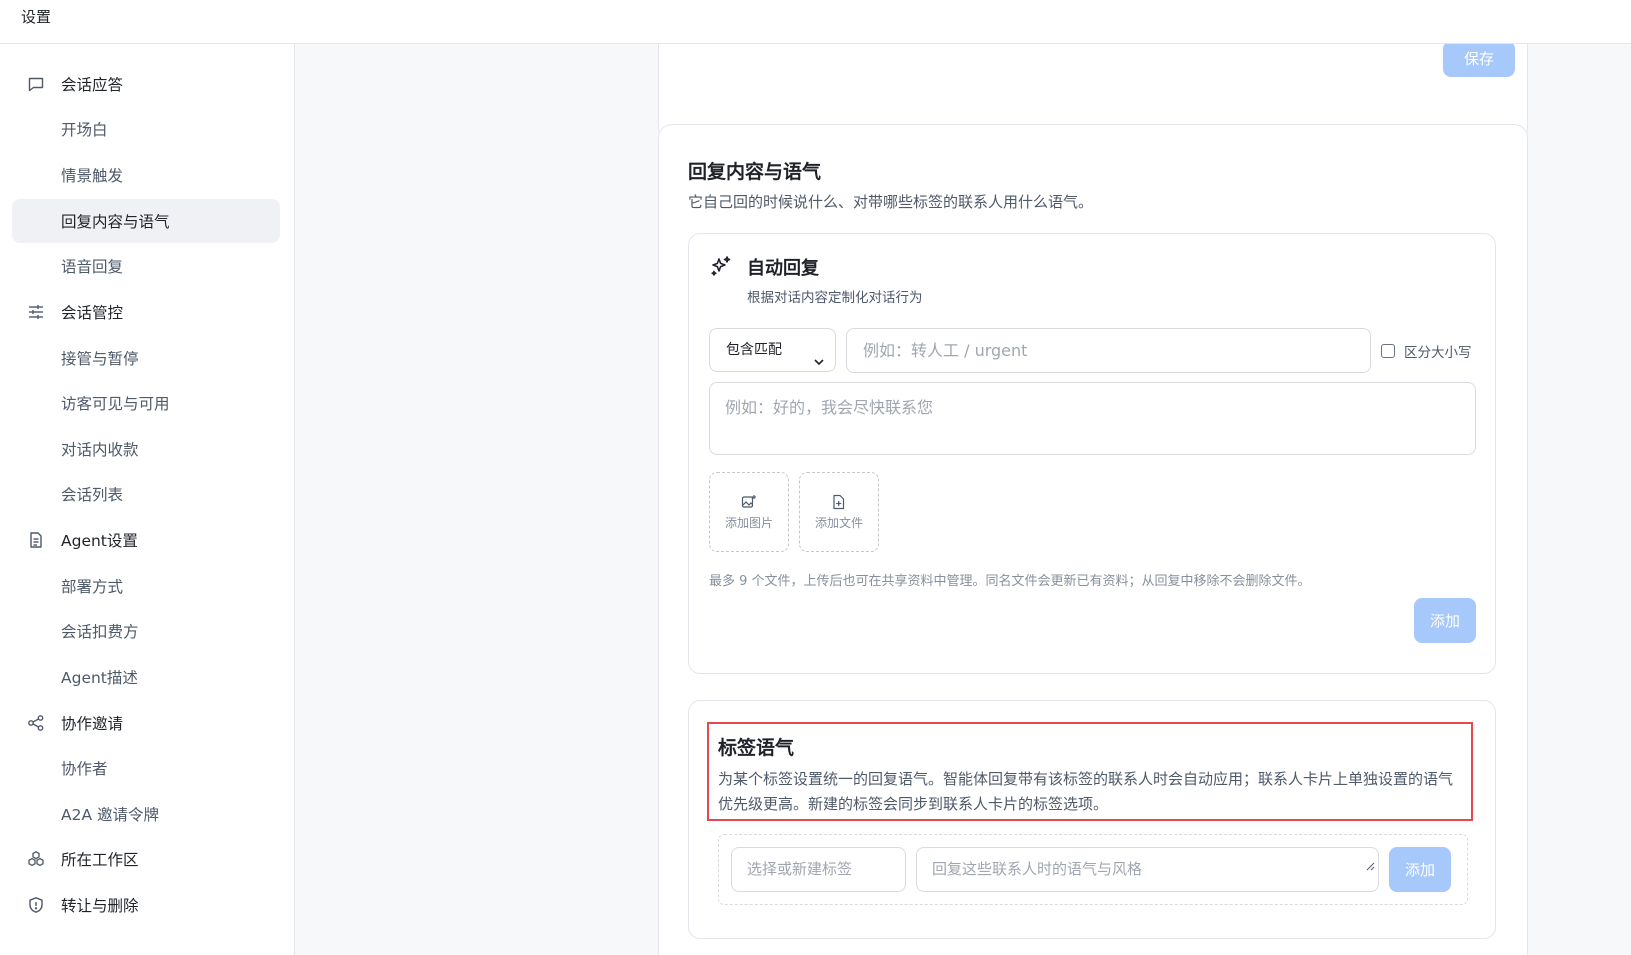 The width and height of the screenshot is (1631, 955). I want to click on add-auto-reply-button: 添加, so click(1445, 620).